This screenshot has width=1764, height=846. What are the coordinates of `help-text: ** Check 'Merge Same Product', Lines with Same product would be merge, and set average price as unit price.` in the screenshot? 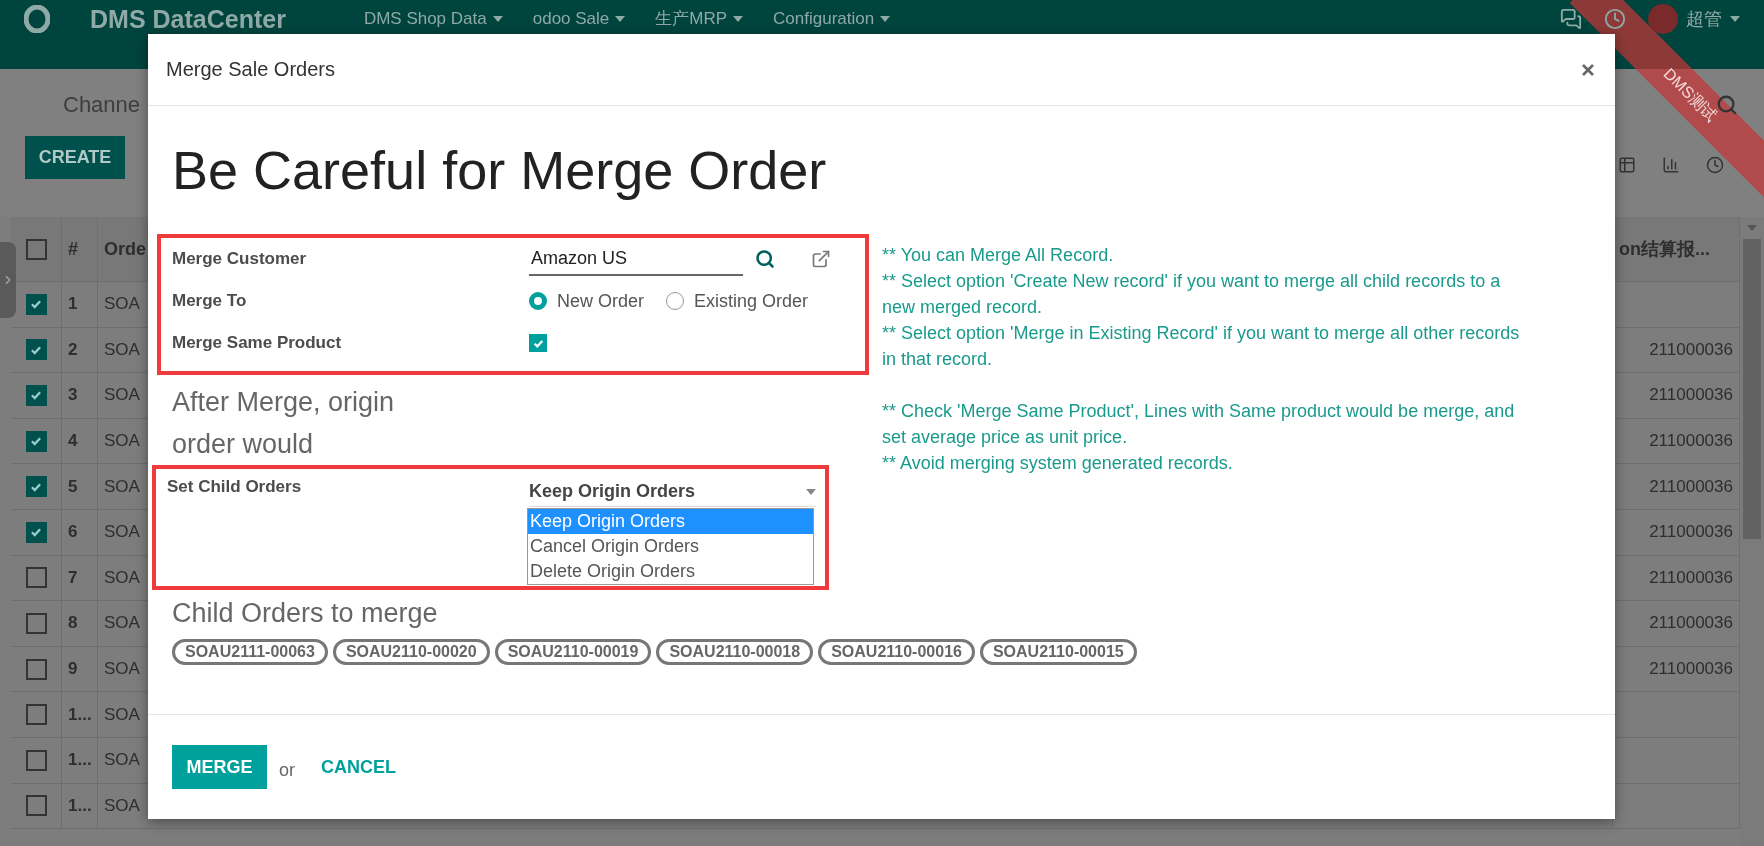 It's located at (1199, 424).